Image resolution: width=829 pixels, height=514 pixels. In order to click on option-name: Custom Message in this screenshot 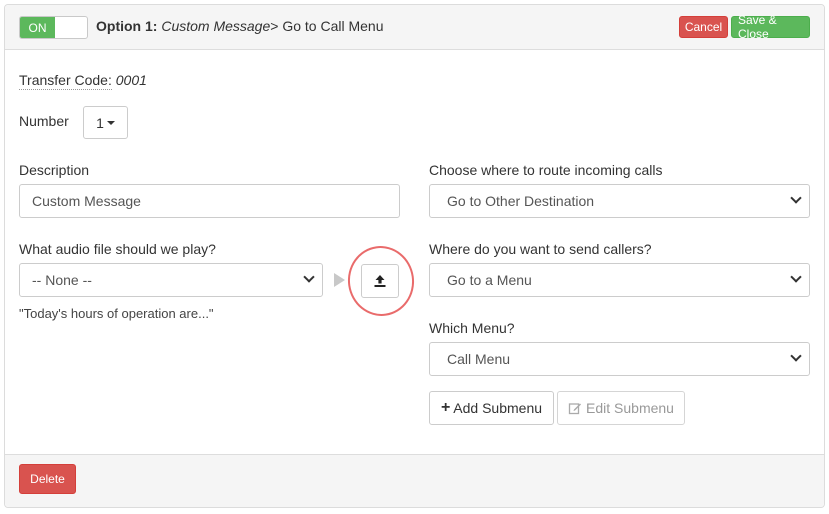, I will do `click(216, 26)`.